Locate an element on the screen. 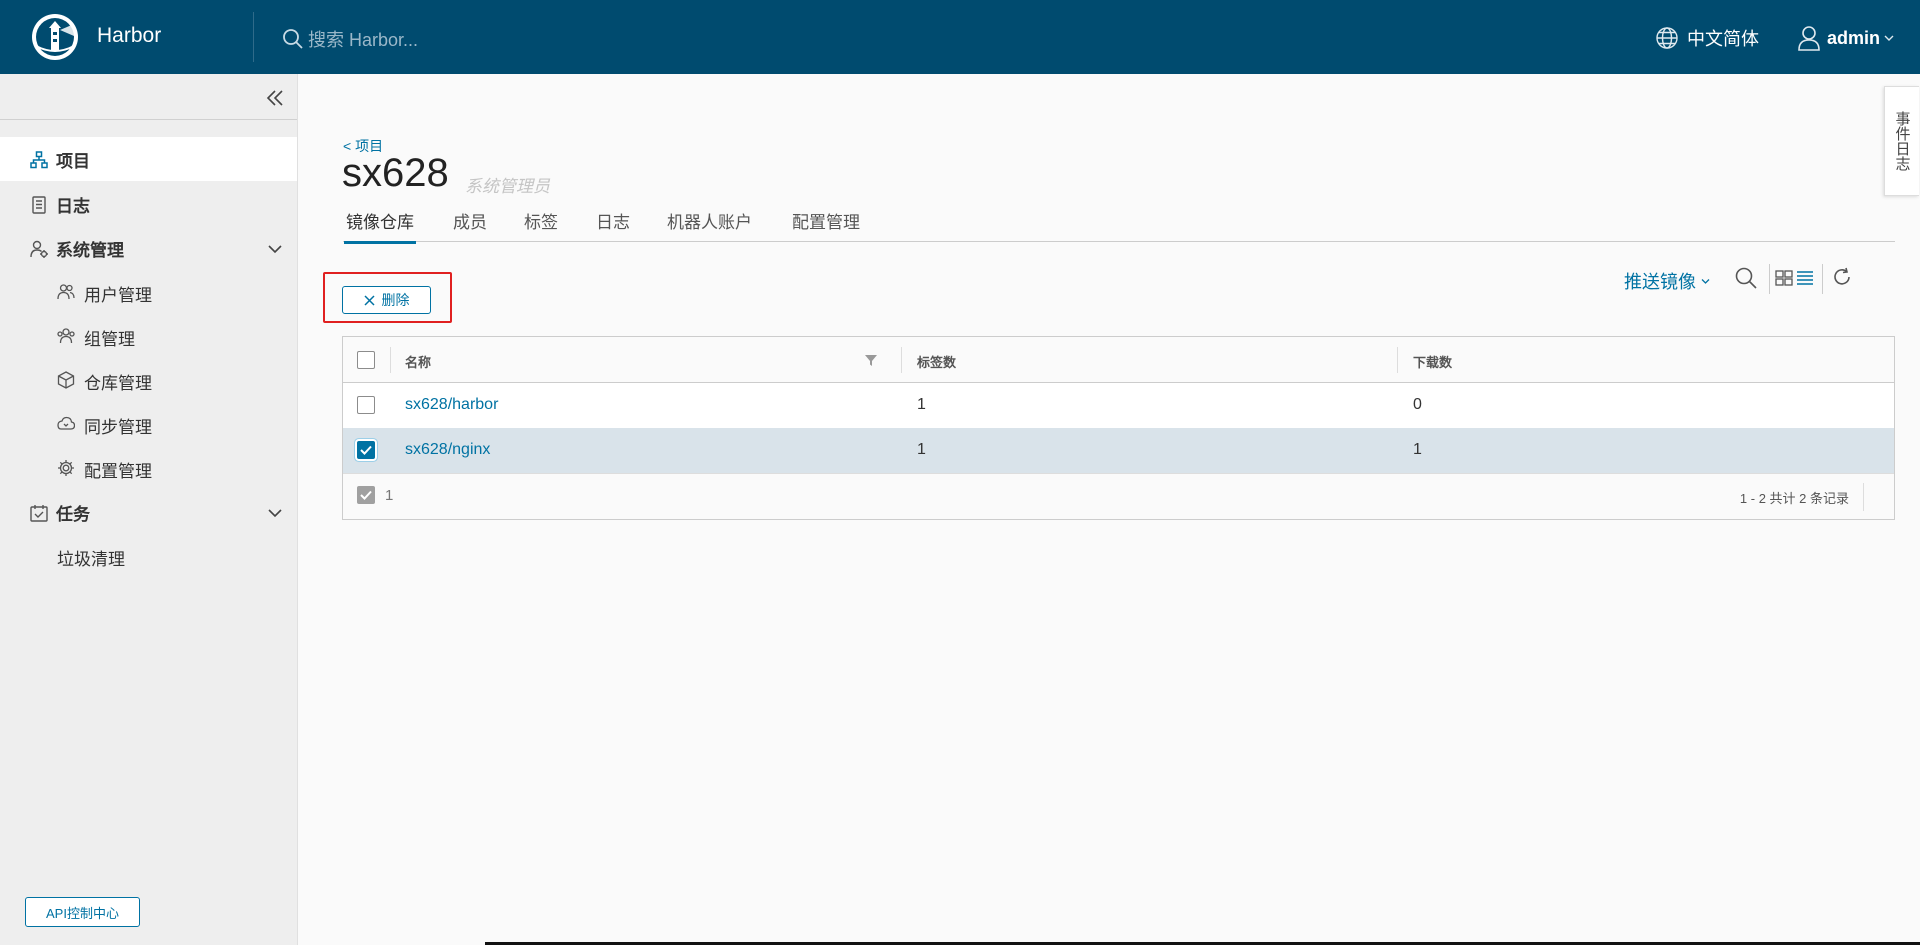 The width and height of the screenshot is (1920, 945). pull-count: 1 is located at coordinates (1417, 449).